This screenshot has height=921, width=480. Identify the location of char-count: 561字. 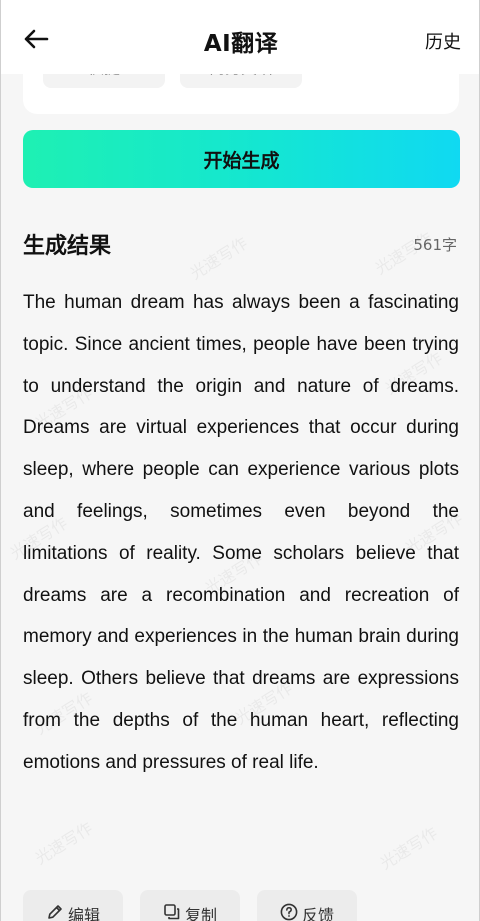
(435, 245).